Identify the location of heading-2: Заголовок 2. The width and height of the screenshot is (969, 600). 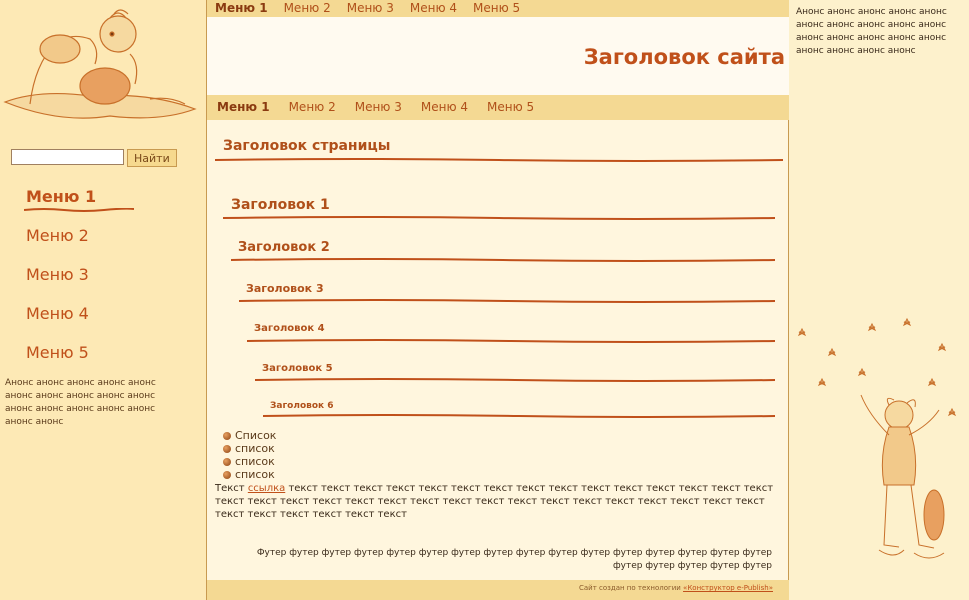
(284, 247).